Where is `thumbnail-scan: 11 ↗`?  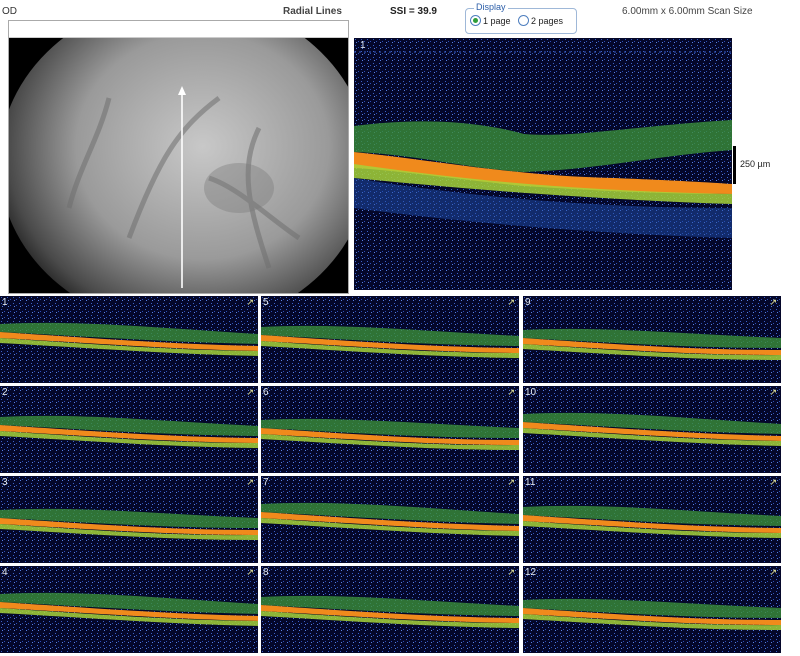
thumbnail-scan: 11 ↗ is located at coordinates (652, 519).